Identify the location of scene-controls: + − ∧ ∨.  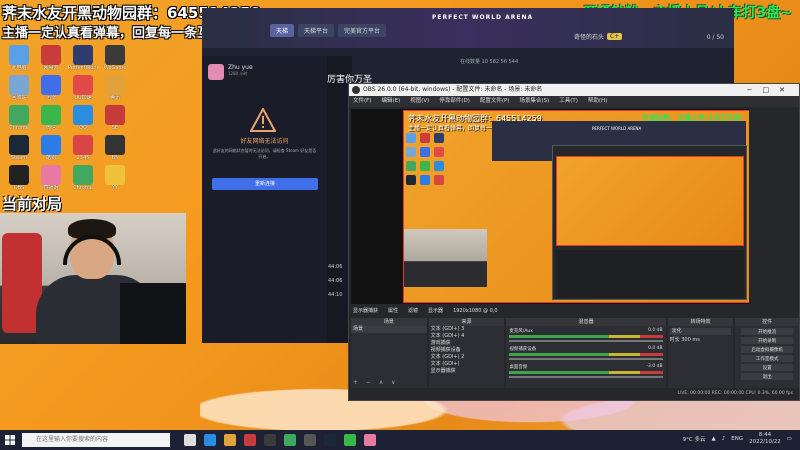
(376, 382).